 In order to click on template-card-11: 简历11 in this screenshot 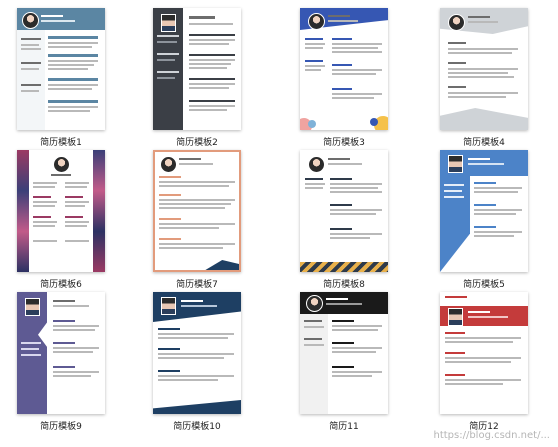, I will do `click(344, 362)`.